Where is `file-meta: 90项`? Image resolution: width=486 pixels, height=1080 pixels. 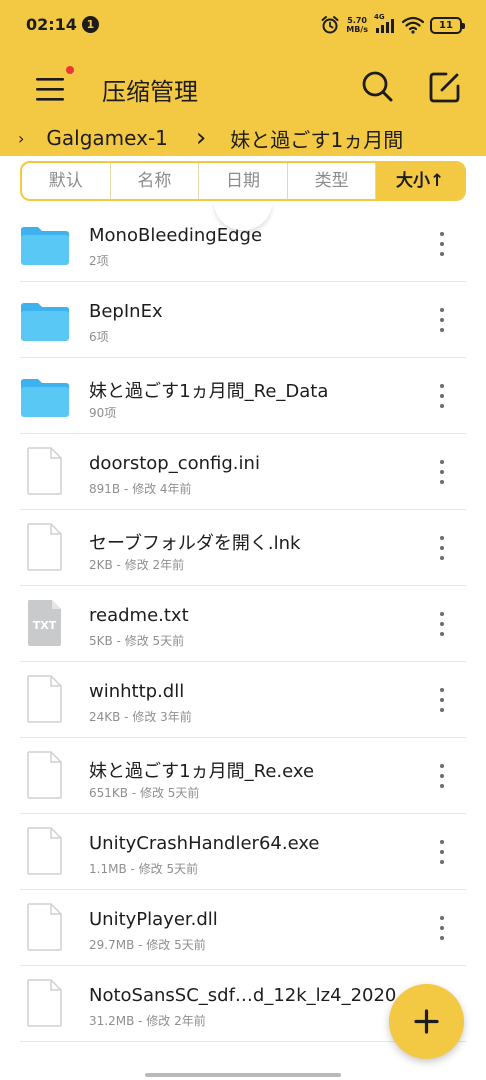
file-meta: 90项 is located at coordinates (103, 413).